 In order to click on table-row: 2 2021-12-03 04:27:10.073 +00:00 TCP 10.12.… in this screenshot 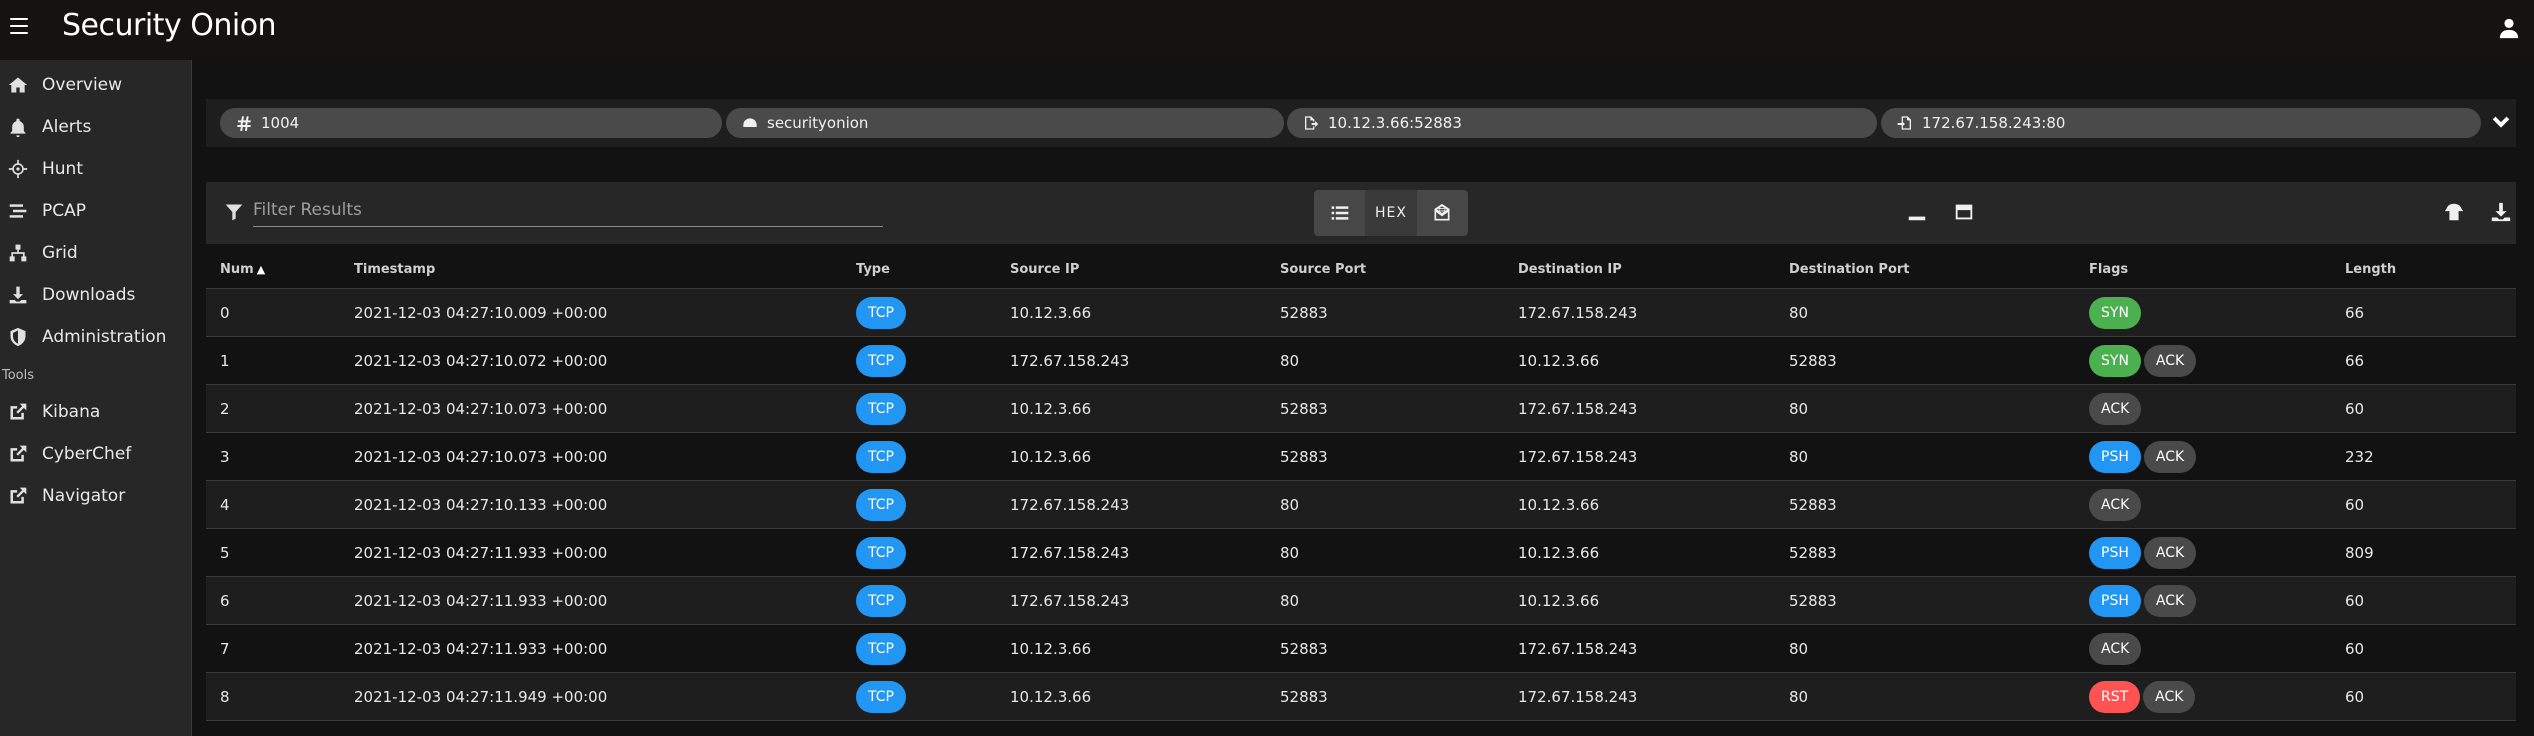, I will do `click(1361, 408)`.